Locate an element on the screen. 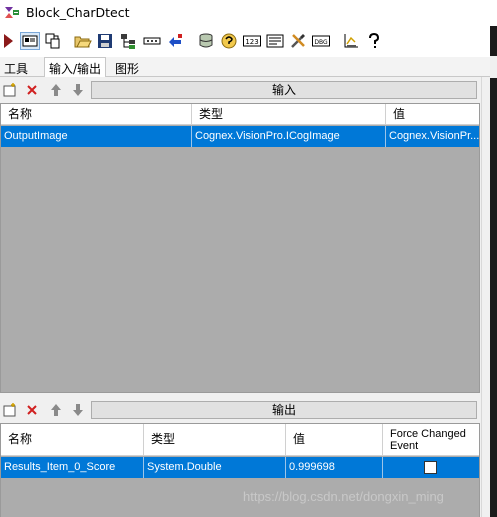 This screenshot has width=497, height=517. tab-strip: 工具 输入/输出 图形 is located at coordinates (245, 67).